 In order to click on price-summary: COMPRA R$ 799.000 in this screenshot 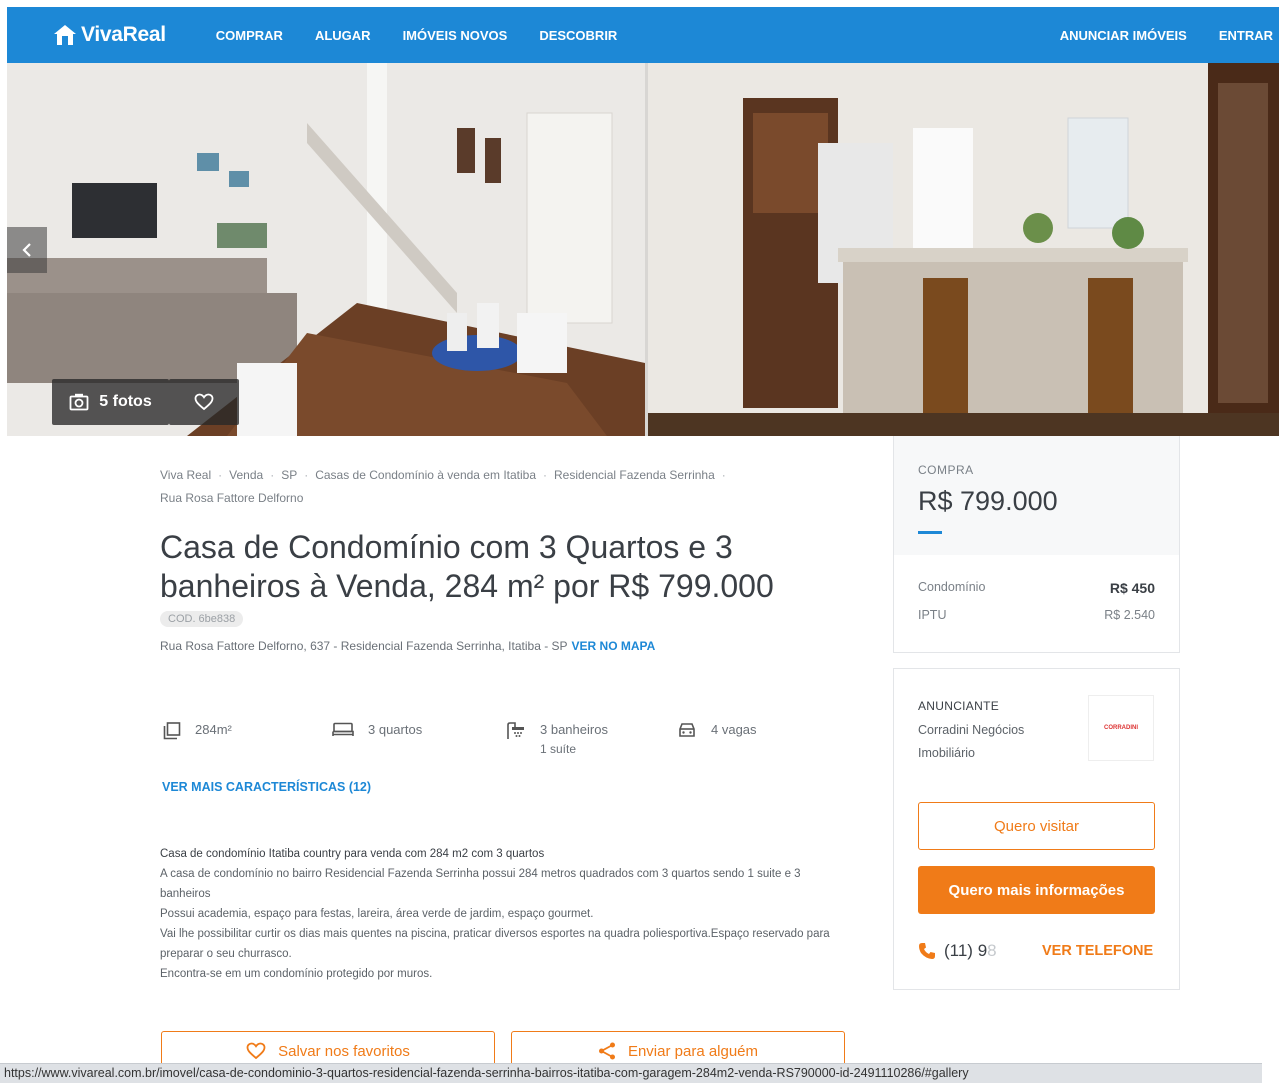, I will do `click(1036, 495)`.